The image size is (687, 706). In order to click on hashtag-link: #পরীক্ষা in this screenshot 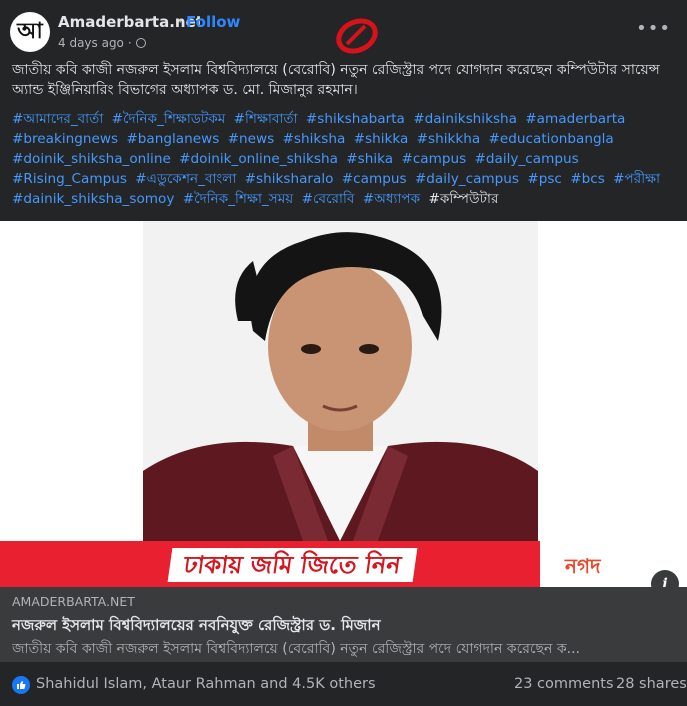, I will do `click(636, 179)`.